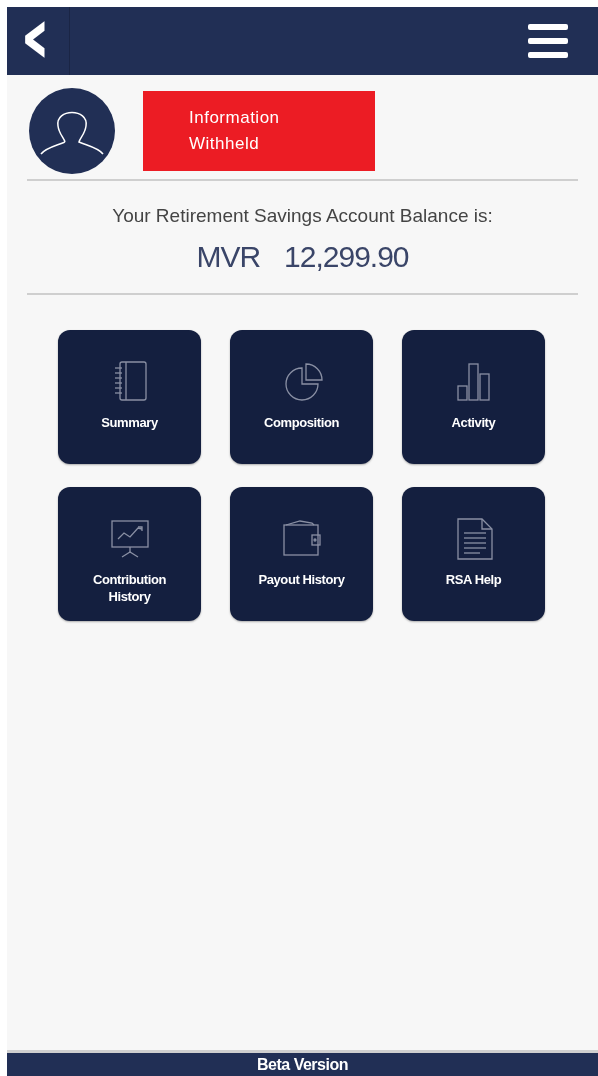 The image size is (598, 1076). I want to click on avatar-icon, so click(72, 131).